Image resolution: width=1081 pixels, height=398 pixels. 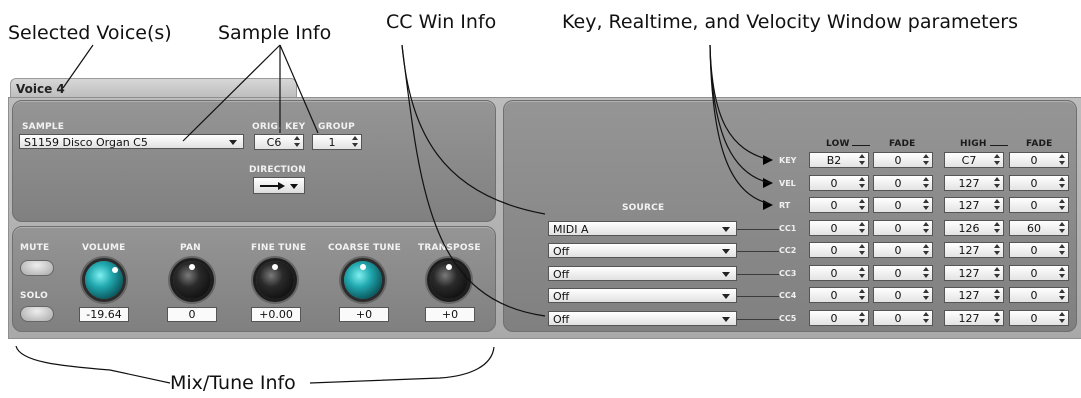 I want to click on sample-dropdown: S1159 Disco Organ C5, so click(x=131, y=141).